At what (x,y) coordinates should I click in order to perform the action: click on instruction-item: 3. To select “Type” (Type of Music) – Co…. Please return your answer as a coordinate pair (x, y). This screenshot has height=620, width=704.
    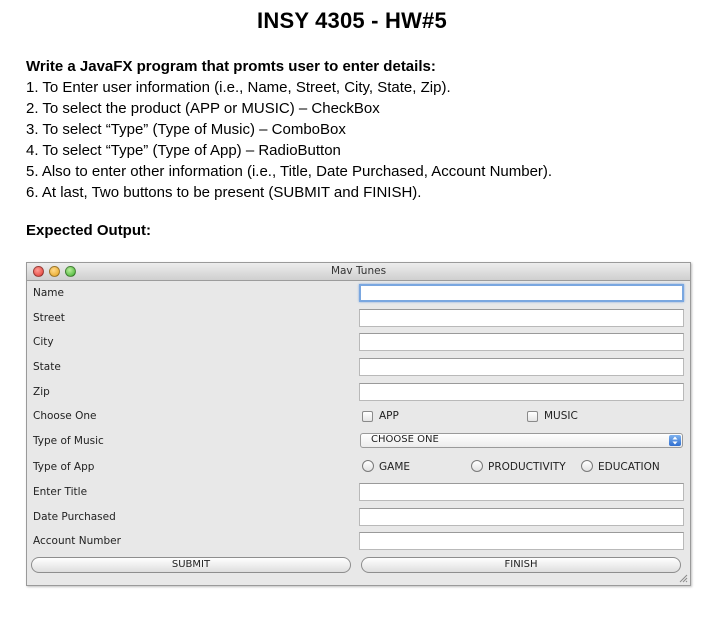
    Looking at the image, I should click on (186, 129).